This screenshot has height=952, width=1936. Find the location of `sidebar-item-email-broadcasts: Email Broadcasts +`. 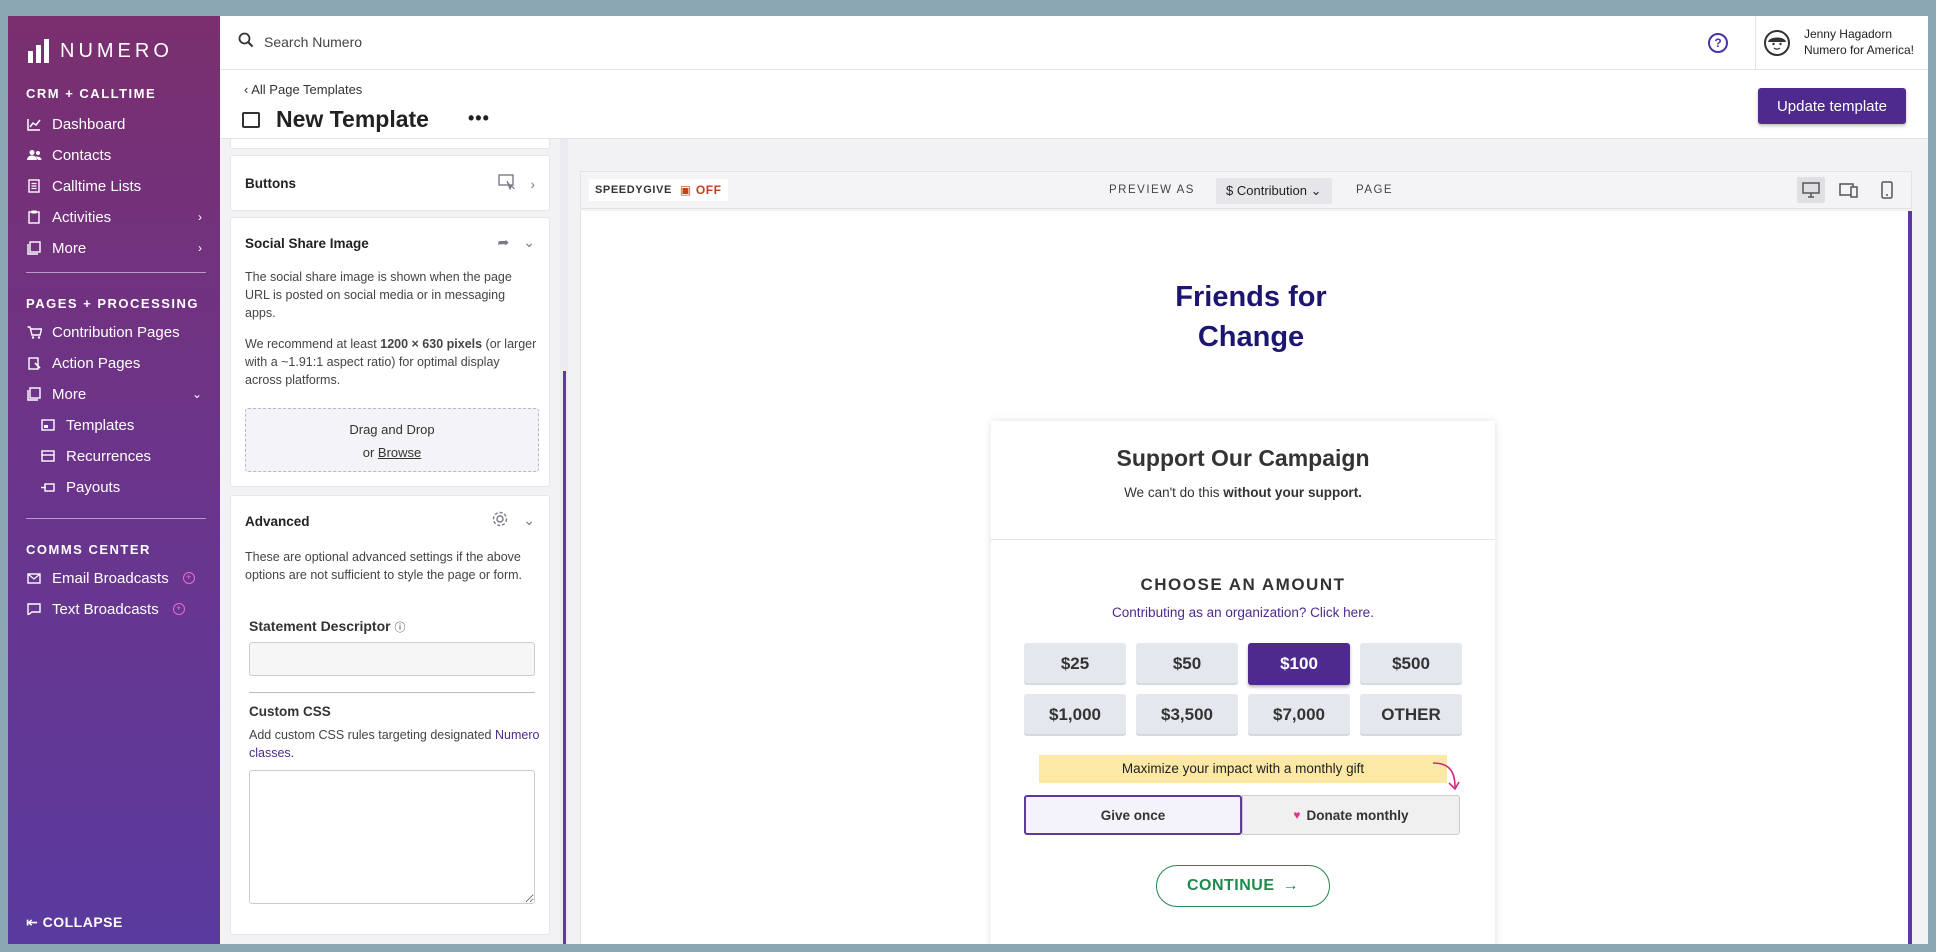

sidebar-item-email-broadcasts: Email Broadcasts + is located at coordinates (116, 578).